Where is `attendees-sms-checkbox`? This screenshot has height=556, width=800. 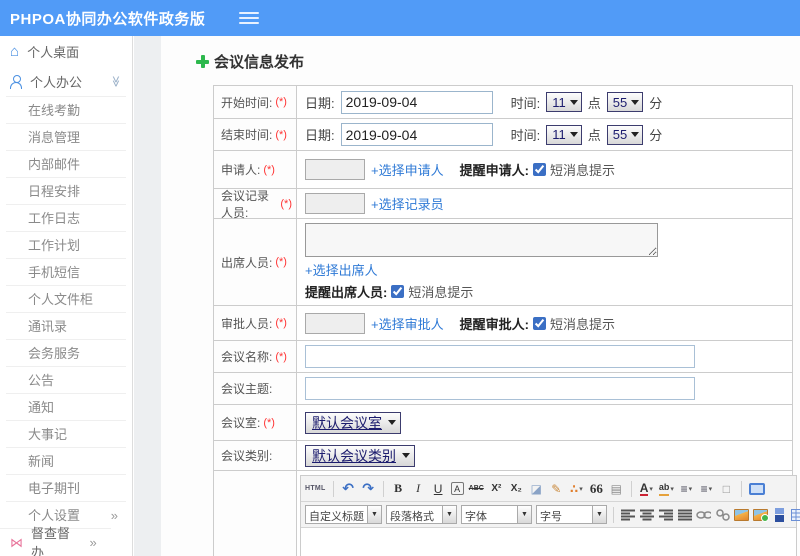 attendees-sms-checkbox is located at coordinates (398, 291).